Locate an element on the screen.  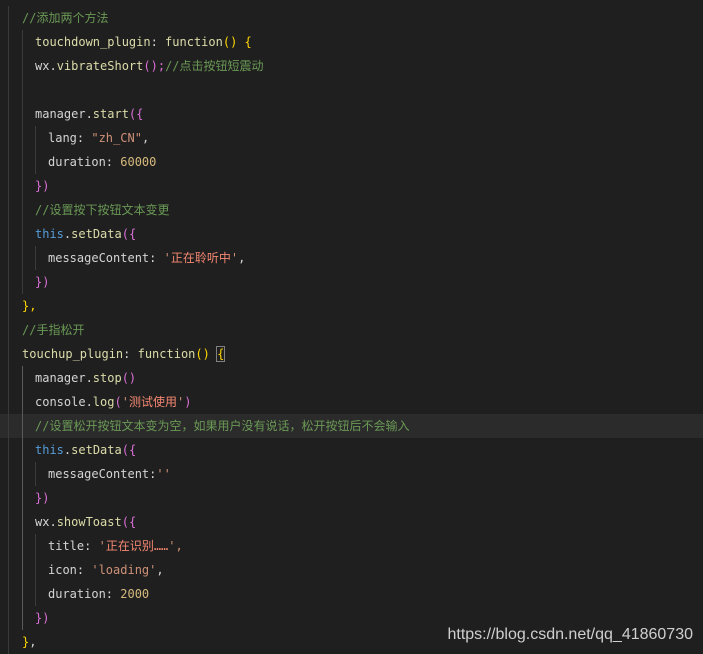
code-token: //设置松开按钮文本变为空，如果用户没有说话，松开按钮后不会输入 is located at coordinates (222, 426).